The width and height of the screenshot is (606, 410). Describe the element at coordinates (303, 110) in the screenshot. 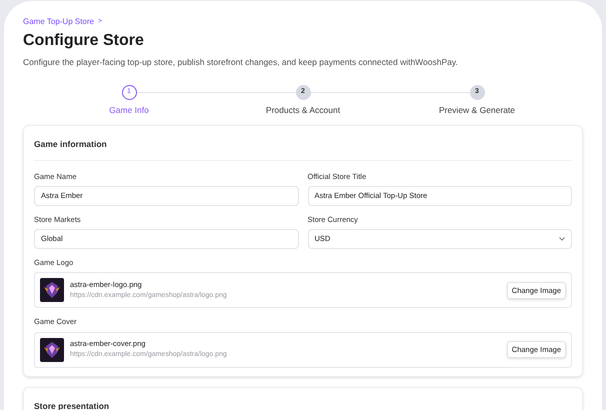

I see `step-label: Products & Account` at that location.